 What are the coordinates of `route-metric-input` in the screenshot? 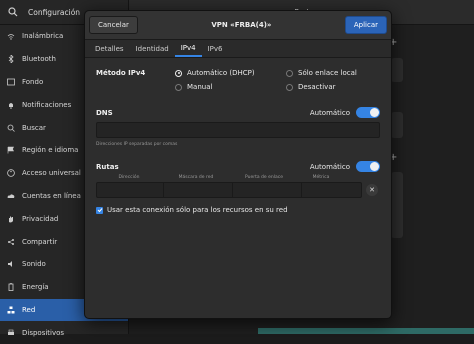 It's located at (331, 190).